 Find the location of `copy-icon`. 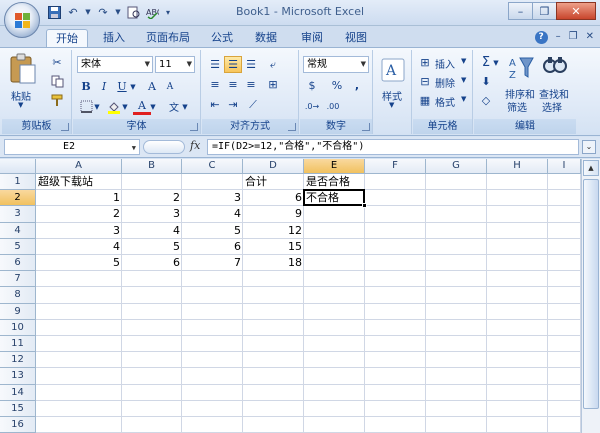

copy-icon is located at coordinates (57, 81).